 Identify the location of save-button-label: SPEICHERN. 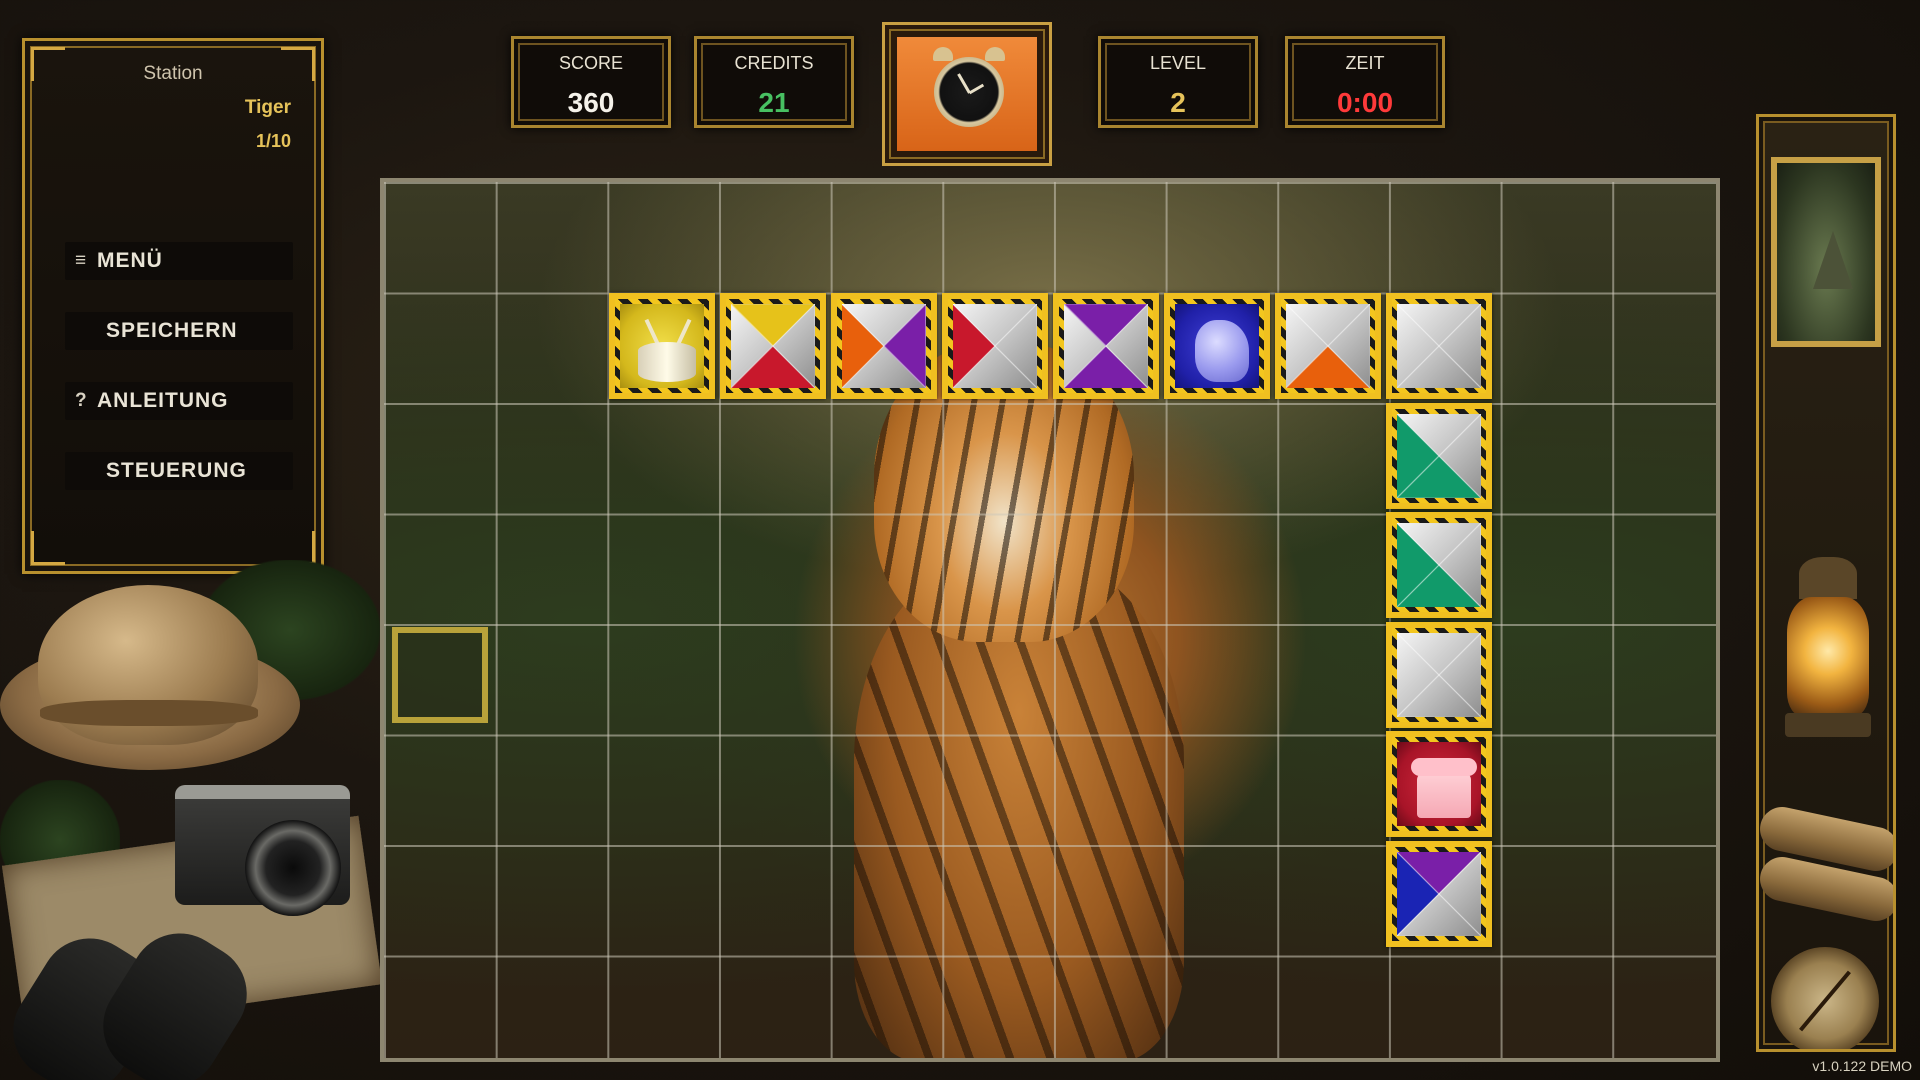
(172, 330).